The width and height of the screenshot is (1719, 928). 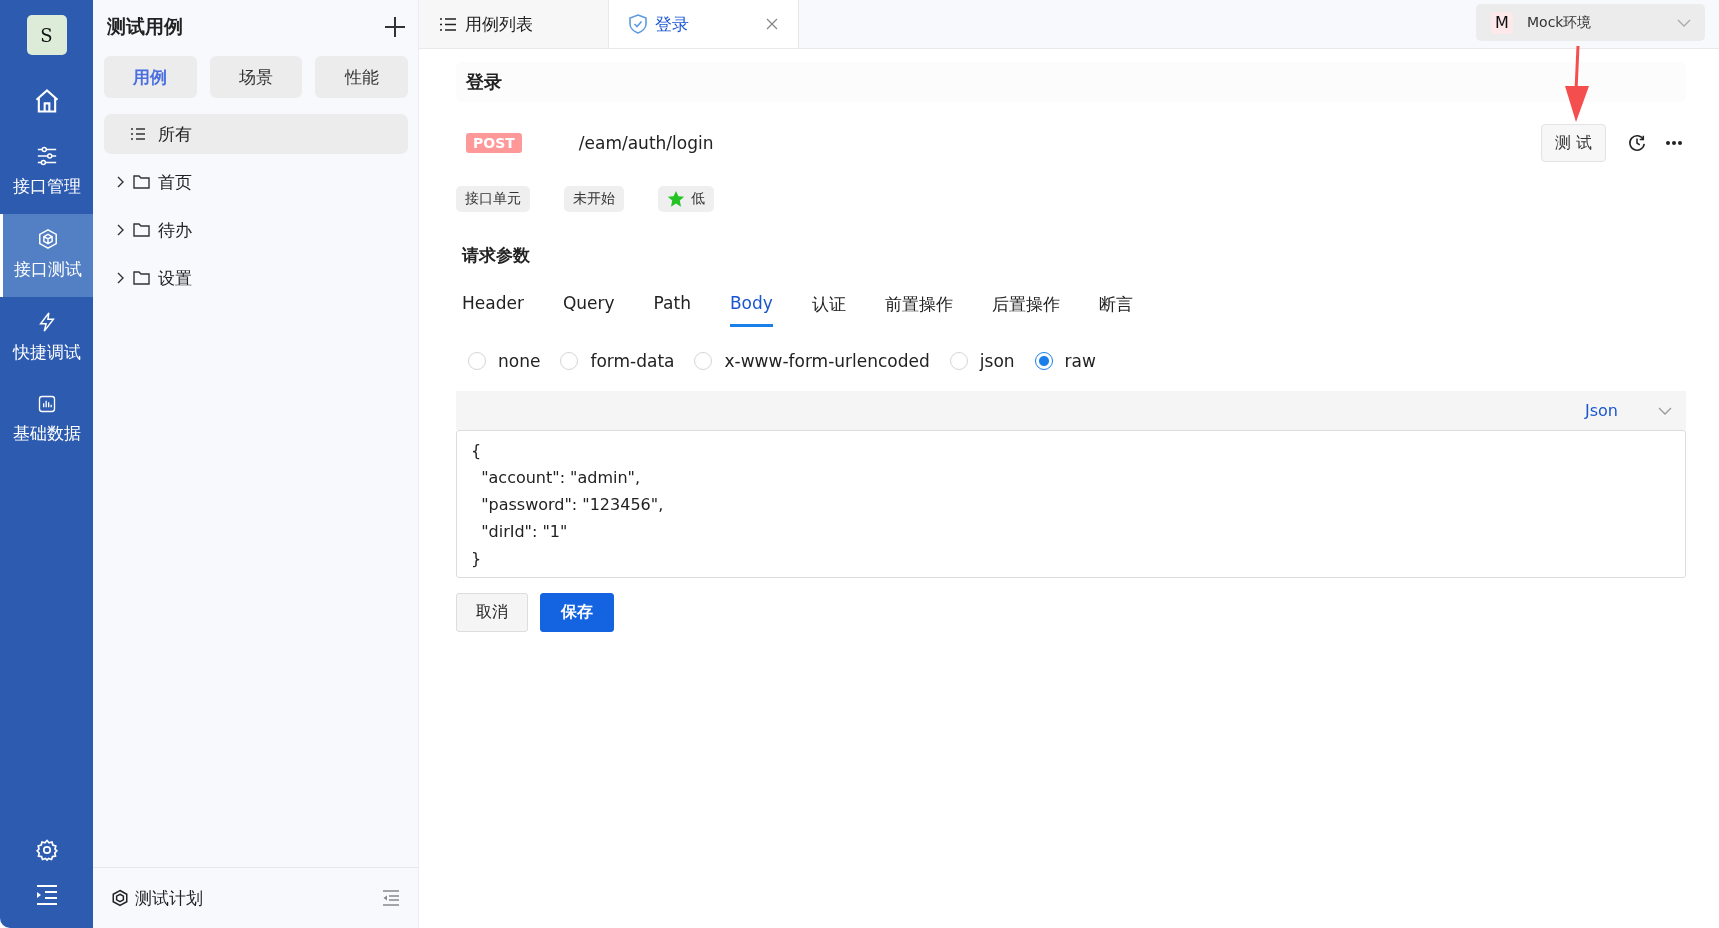 I want to click on nav-item: 基础数据, so click(x=46, y=420).